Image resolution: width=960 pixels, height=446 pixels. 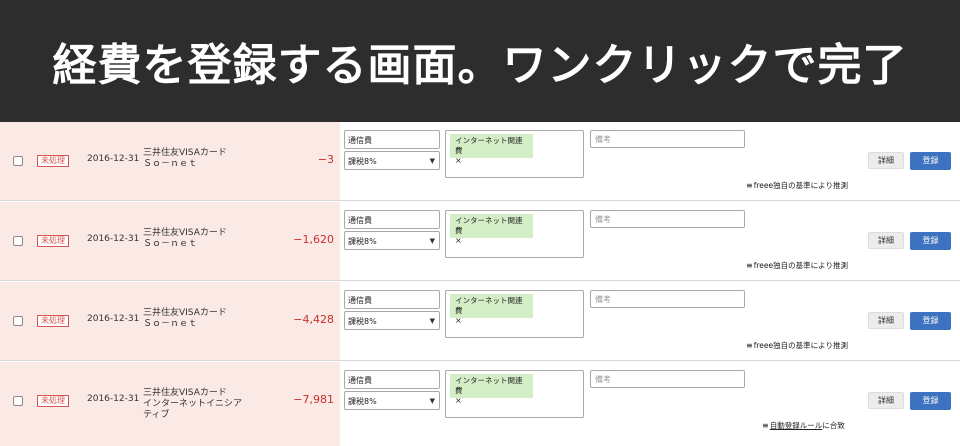 I want to click on transaction-info: 未処理 2016-12-31 三井住友VISAカード Ｓｏ－ｎｅｔ −4,428, so click(x=170, y=321).